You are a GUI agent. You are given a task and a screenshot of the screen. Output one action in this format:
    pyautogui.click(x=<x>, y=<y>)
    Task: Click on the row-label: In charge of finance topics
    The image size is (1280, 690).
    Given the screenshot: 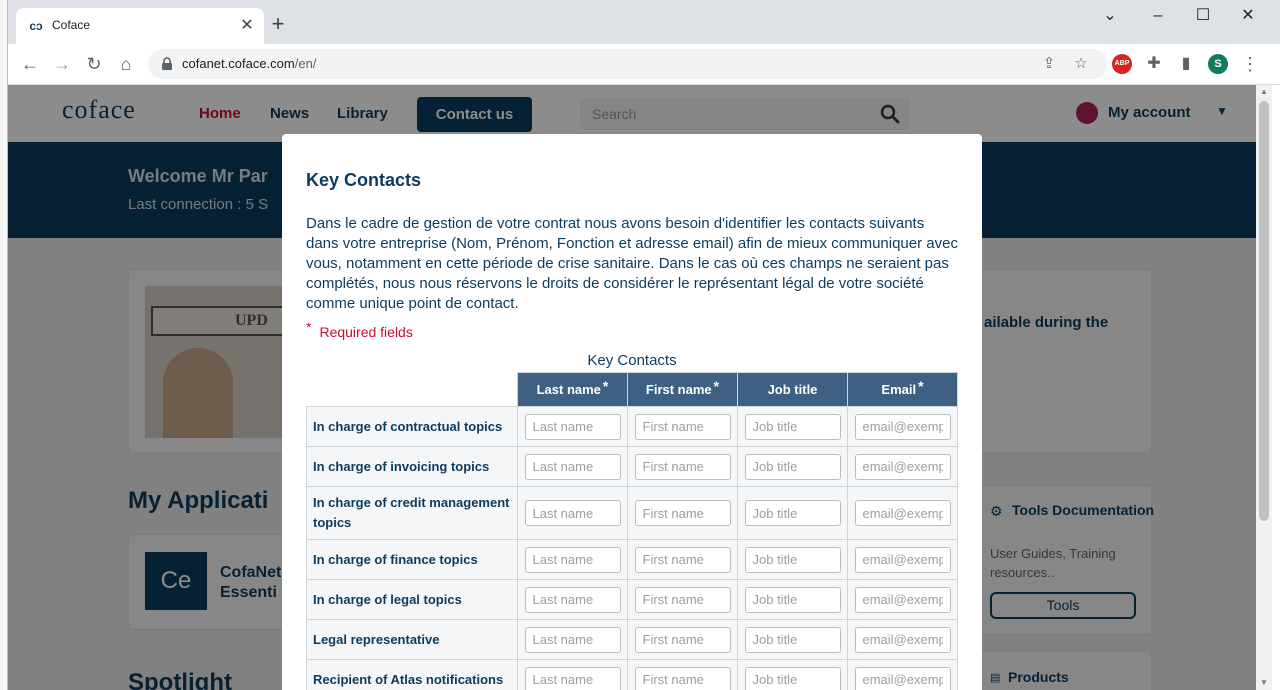 What is the action you would take?
    pyautogui.click(x=412, y=559)
    